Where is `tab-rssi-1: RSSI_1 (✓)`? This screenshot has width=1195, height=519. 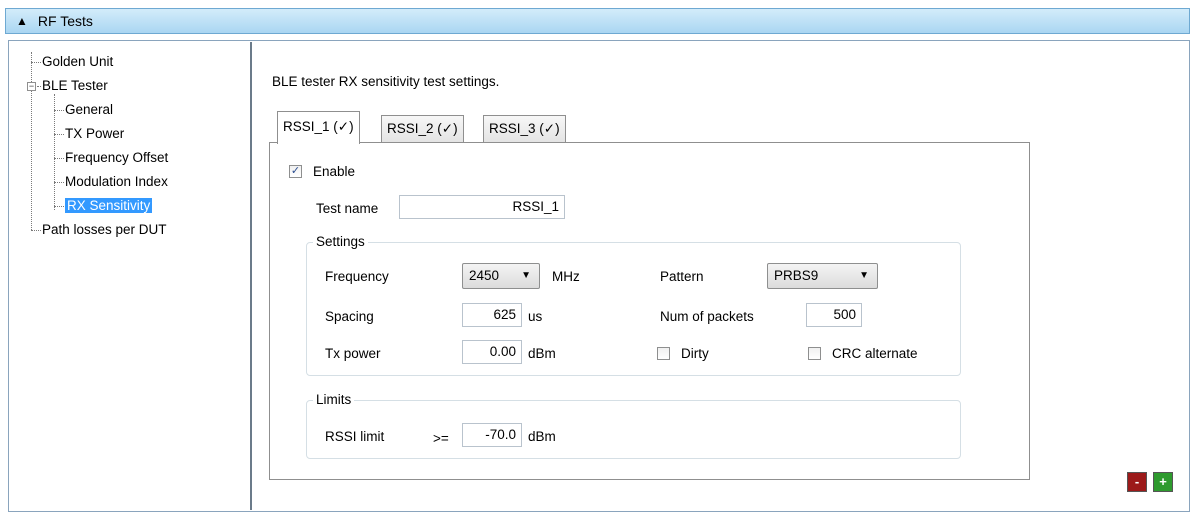 tab-rssi-1: RSSI_1 (✓) is located at coordinates (318, 127).